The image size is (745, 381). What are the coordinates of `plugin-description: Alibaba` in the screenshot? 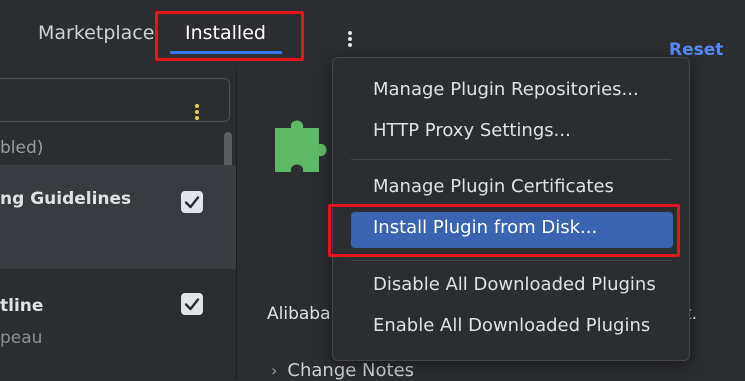 It's located at (299, 314).